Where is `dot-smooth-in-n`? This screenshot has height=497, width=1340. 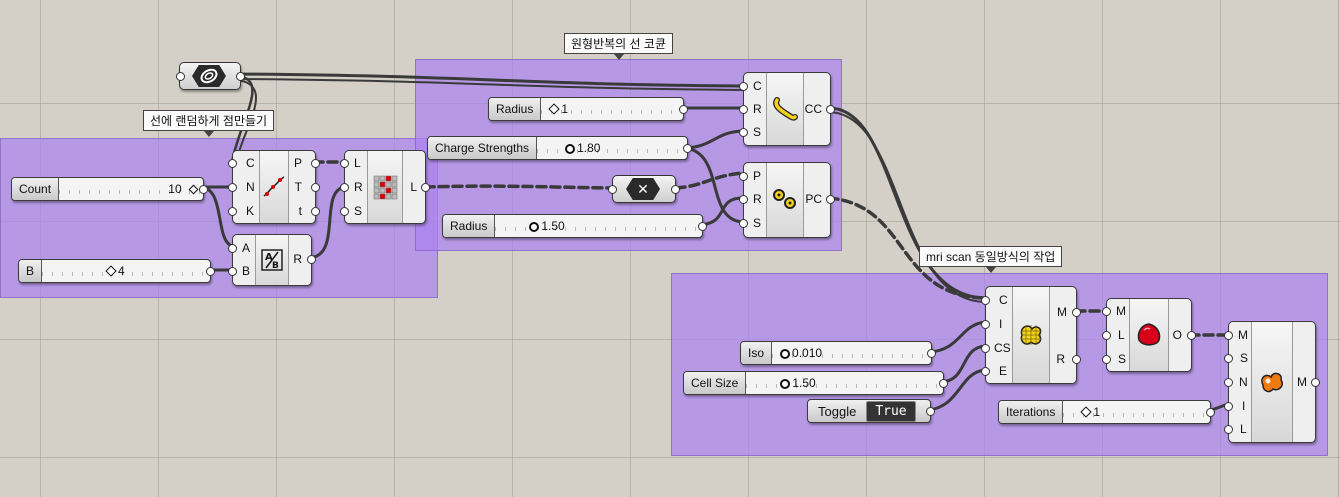 dot-smooth-in-n is located at coordinates (1228, 382).